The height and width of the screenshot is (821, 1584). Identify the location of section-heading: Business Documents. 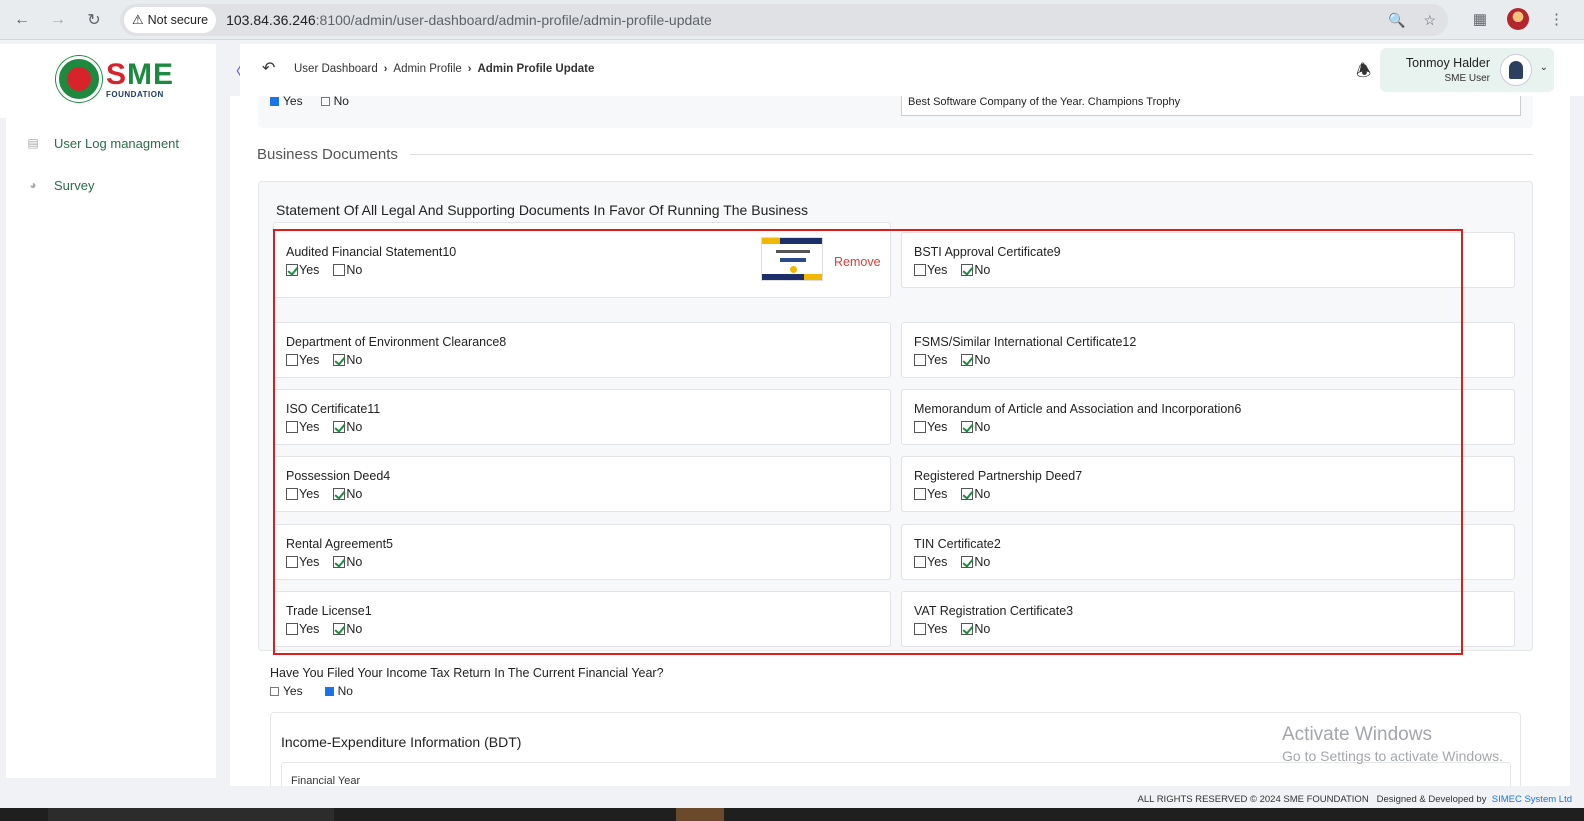
(895, 154).